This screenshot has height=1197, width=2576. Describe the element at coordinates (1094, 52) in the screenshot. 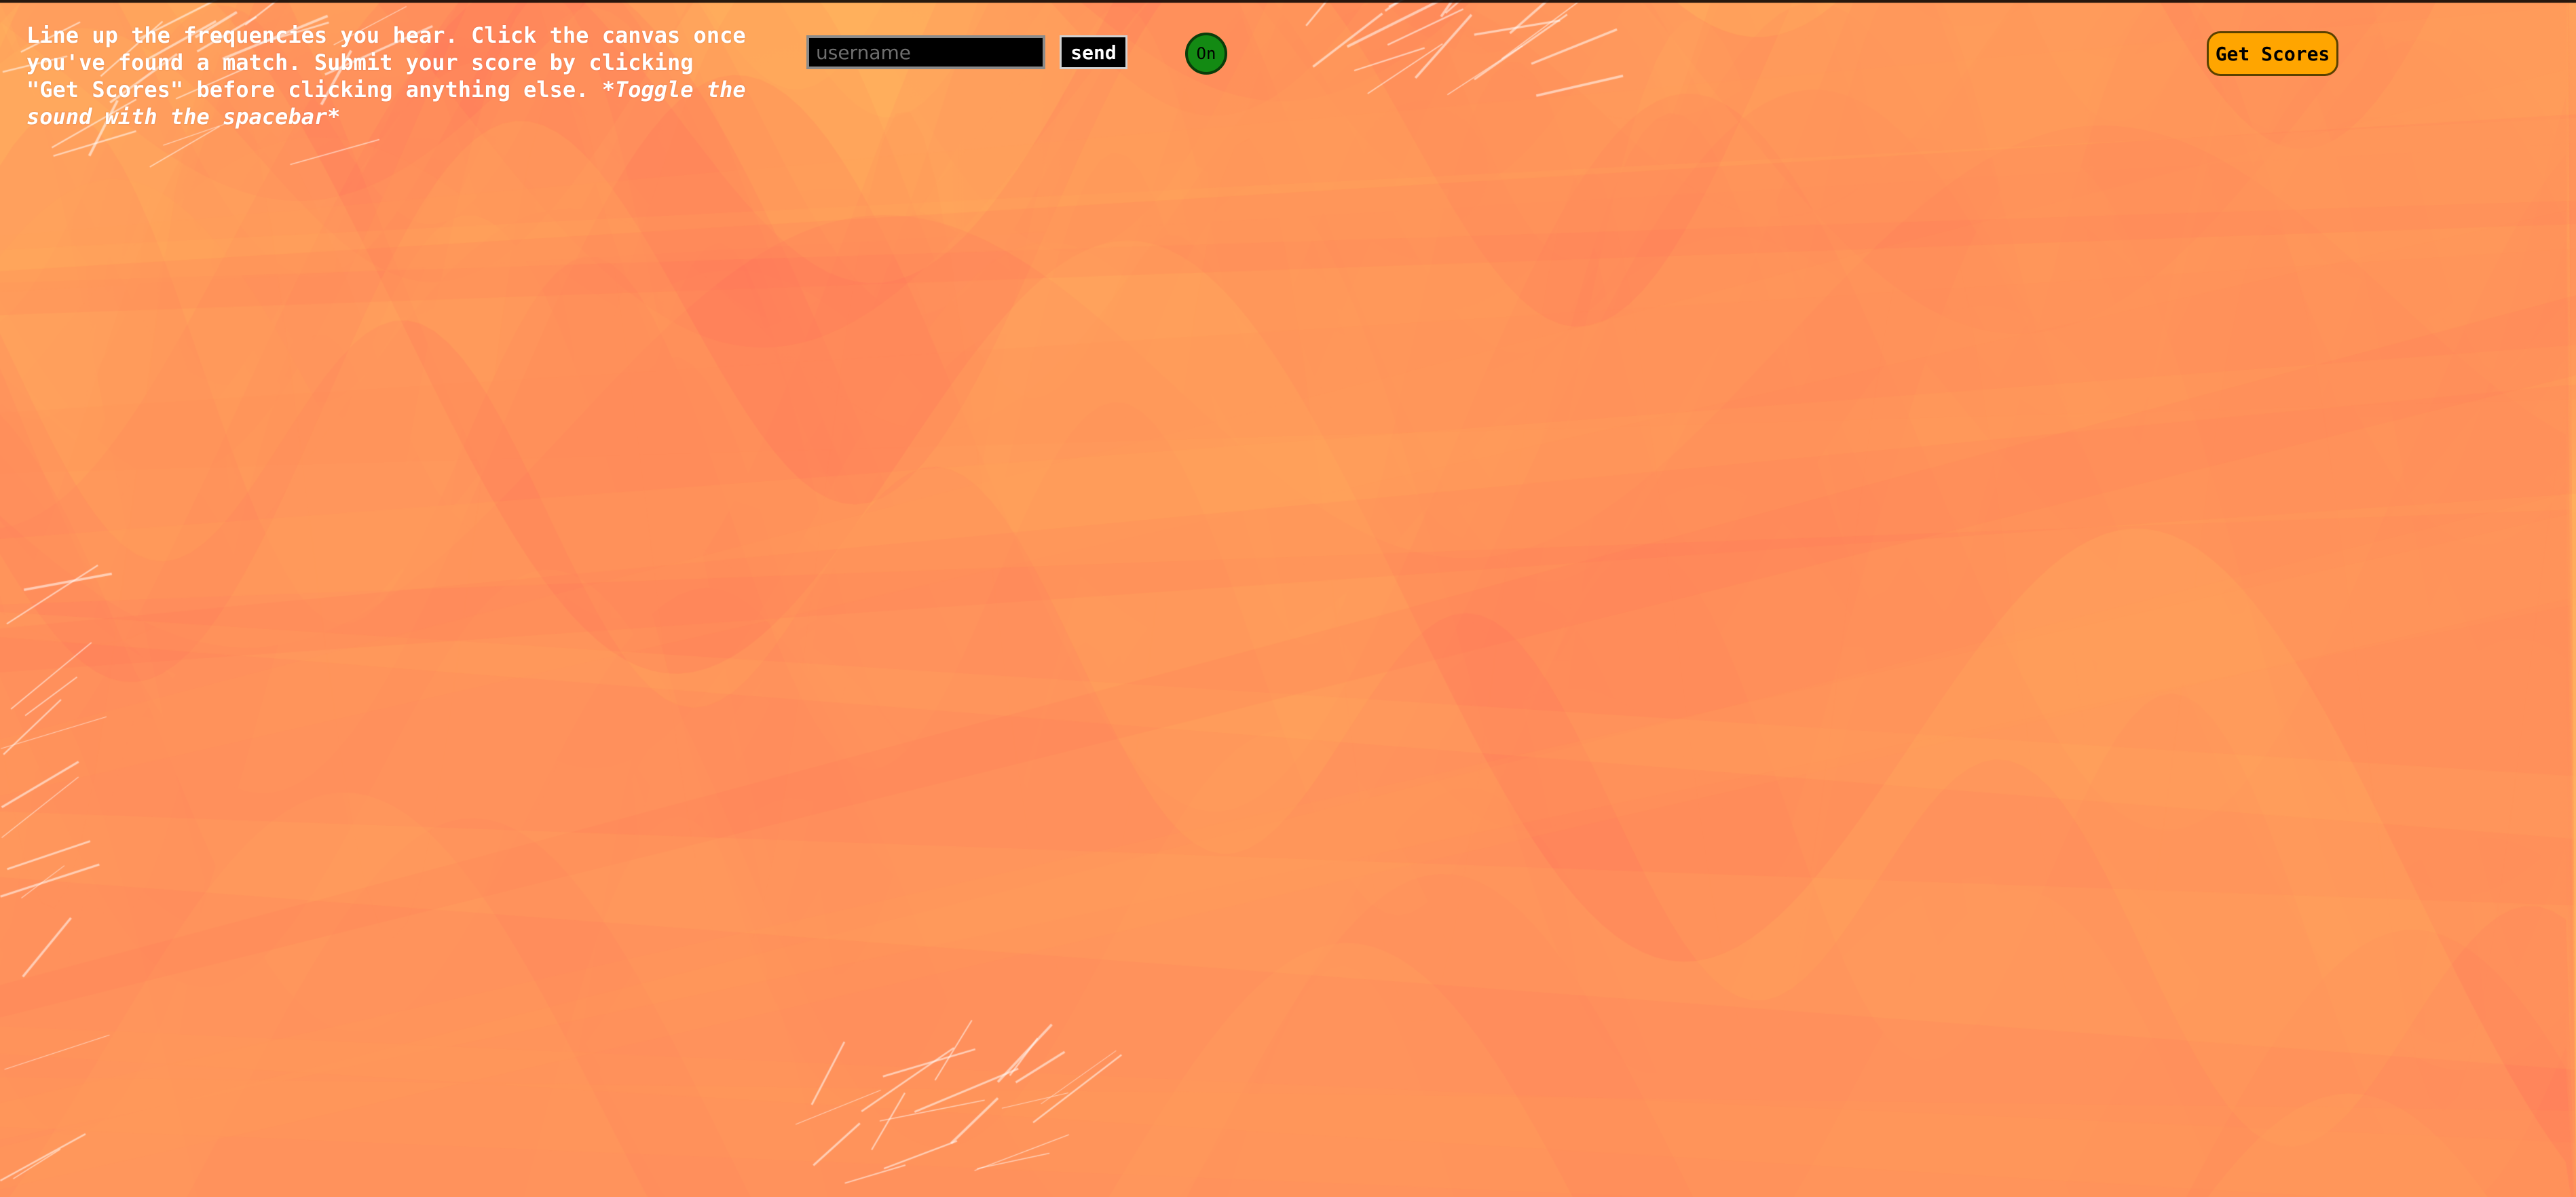

I see `send-button: send` at that location.